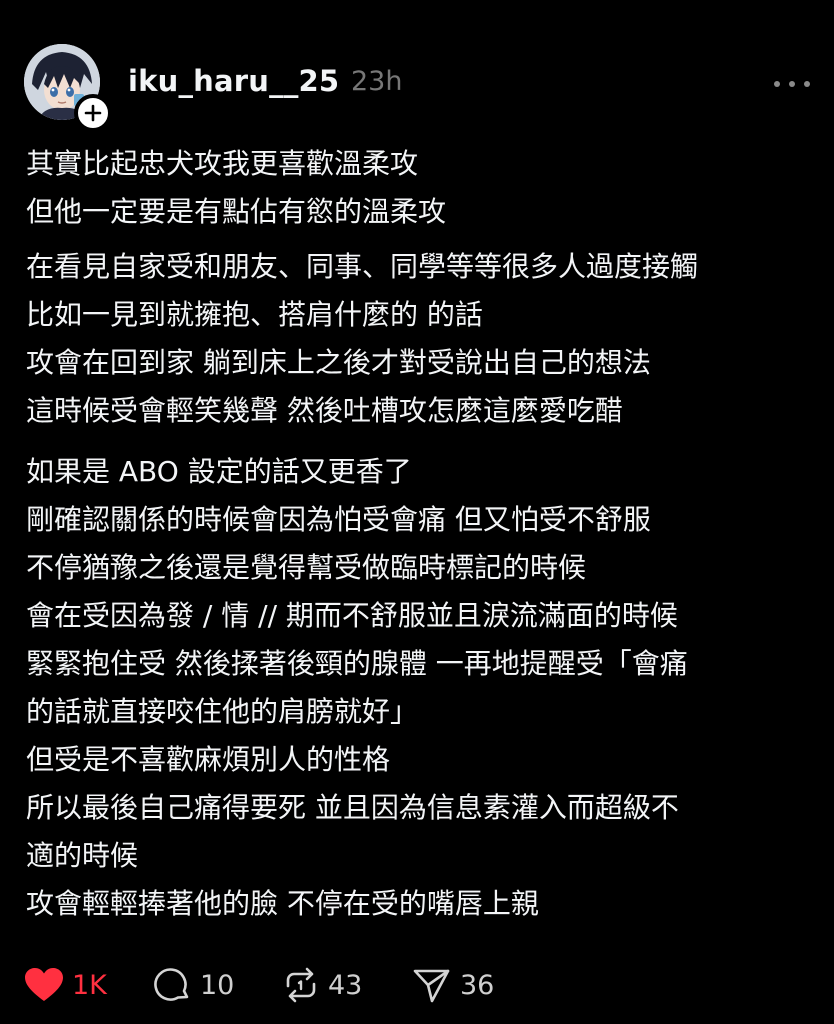 This screenshot has height=1024, width=834. Describe the element at coordinates (236, 211) in the screenshot. I see `post-line: 但他一定要是有點佔有慾的溫柔攻` at that location.